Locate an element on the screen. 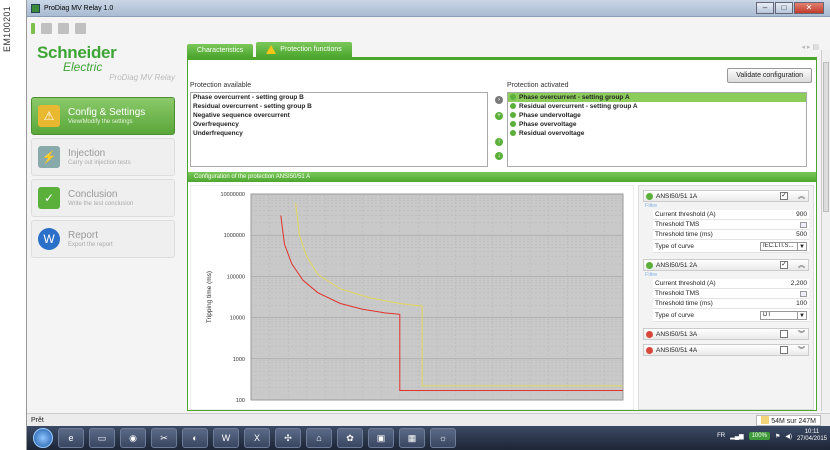  flag-icon: ⚑ is located at coordinates (777, 436).